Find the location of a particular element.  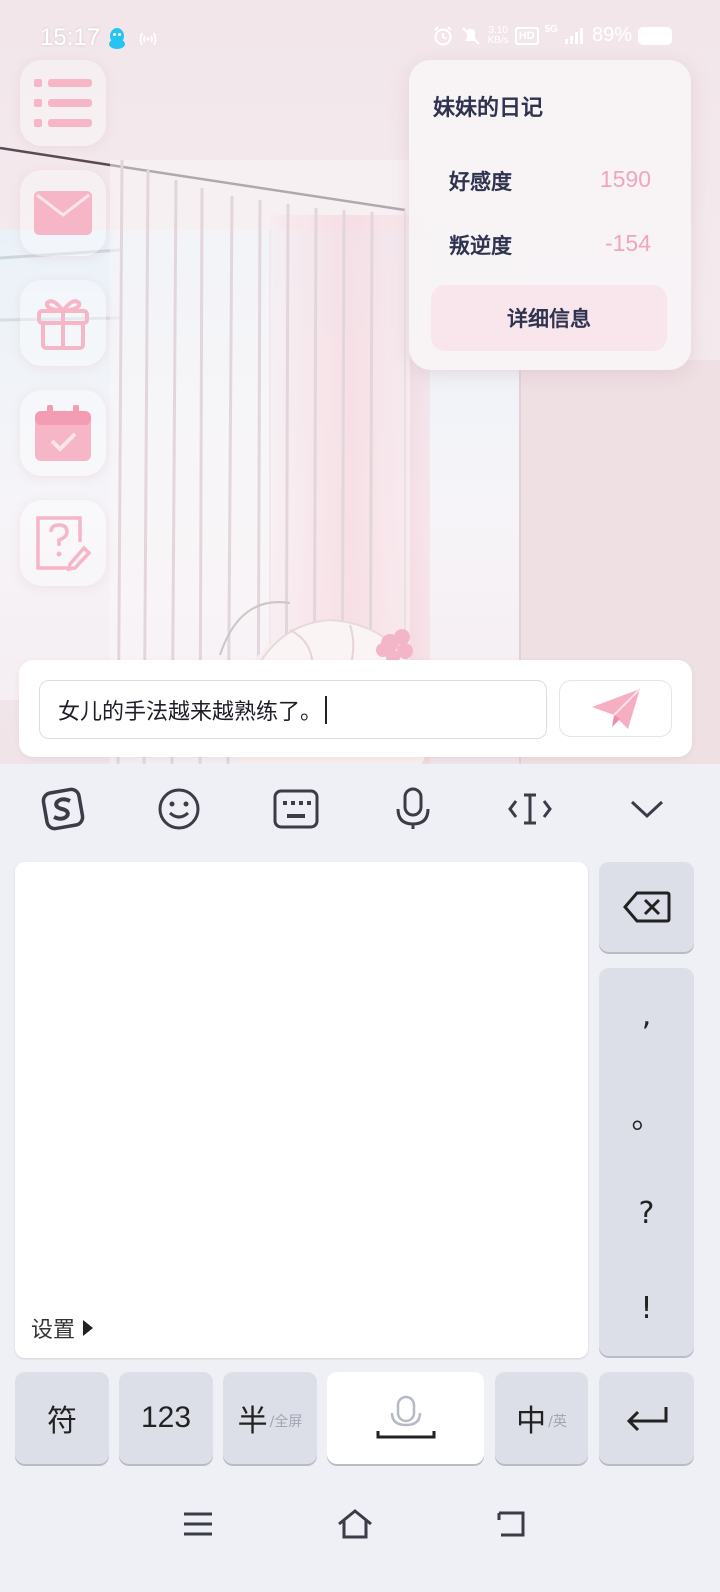

settings-link: 设置 is located at coordinates (62, 1328).